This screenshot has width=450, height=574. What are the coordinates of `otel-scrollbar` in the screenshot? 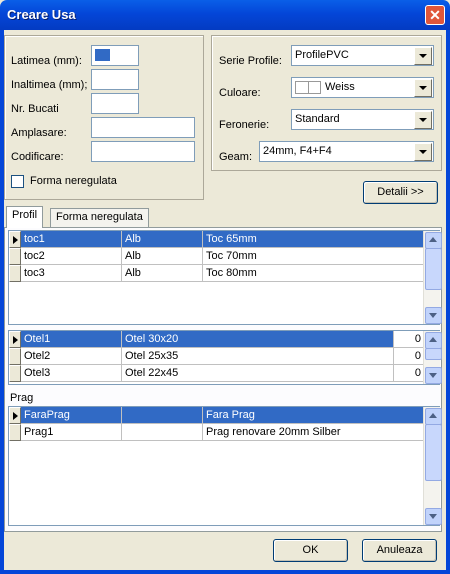 It's located at (432, 357).